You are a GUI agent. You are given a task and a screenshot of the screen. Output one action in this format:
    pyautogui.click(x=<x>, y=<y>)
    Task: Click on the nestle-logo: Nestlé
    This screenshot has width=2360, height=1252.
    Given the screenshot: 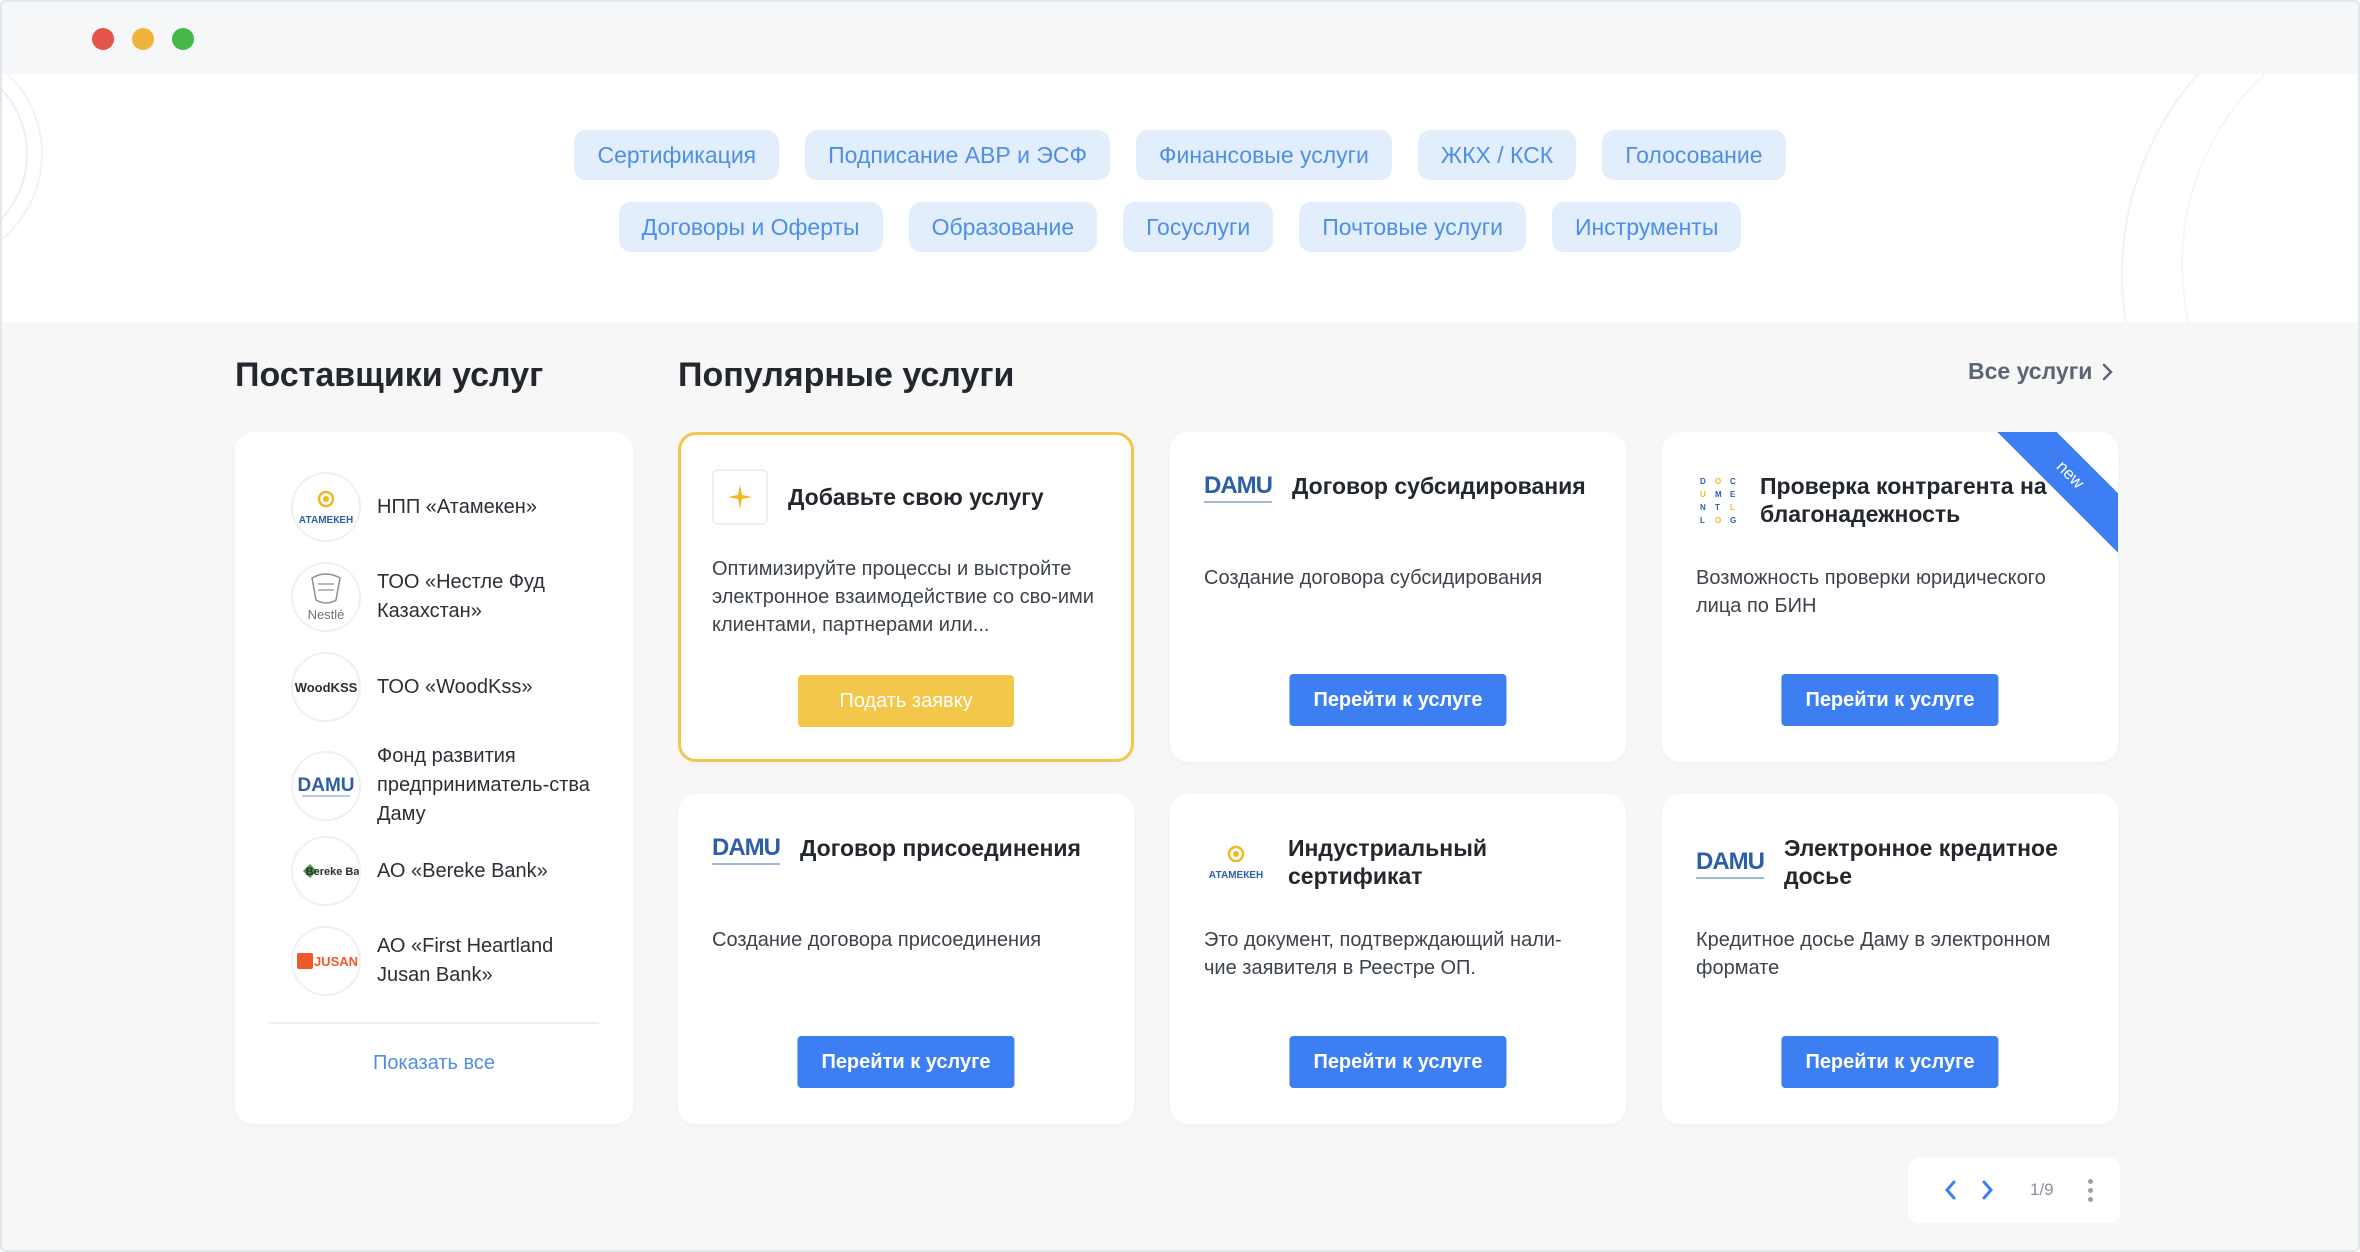 What is the action you would take?
    pyautogui.click(x=326, y=597)
    